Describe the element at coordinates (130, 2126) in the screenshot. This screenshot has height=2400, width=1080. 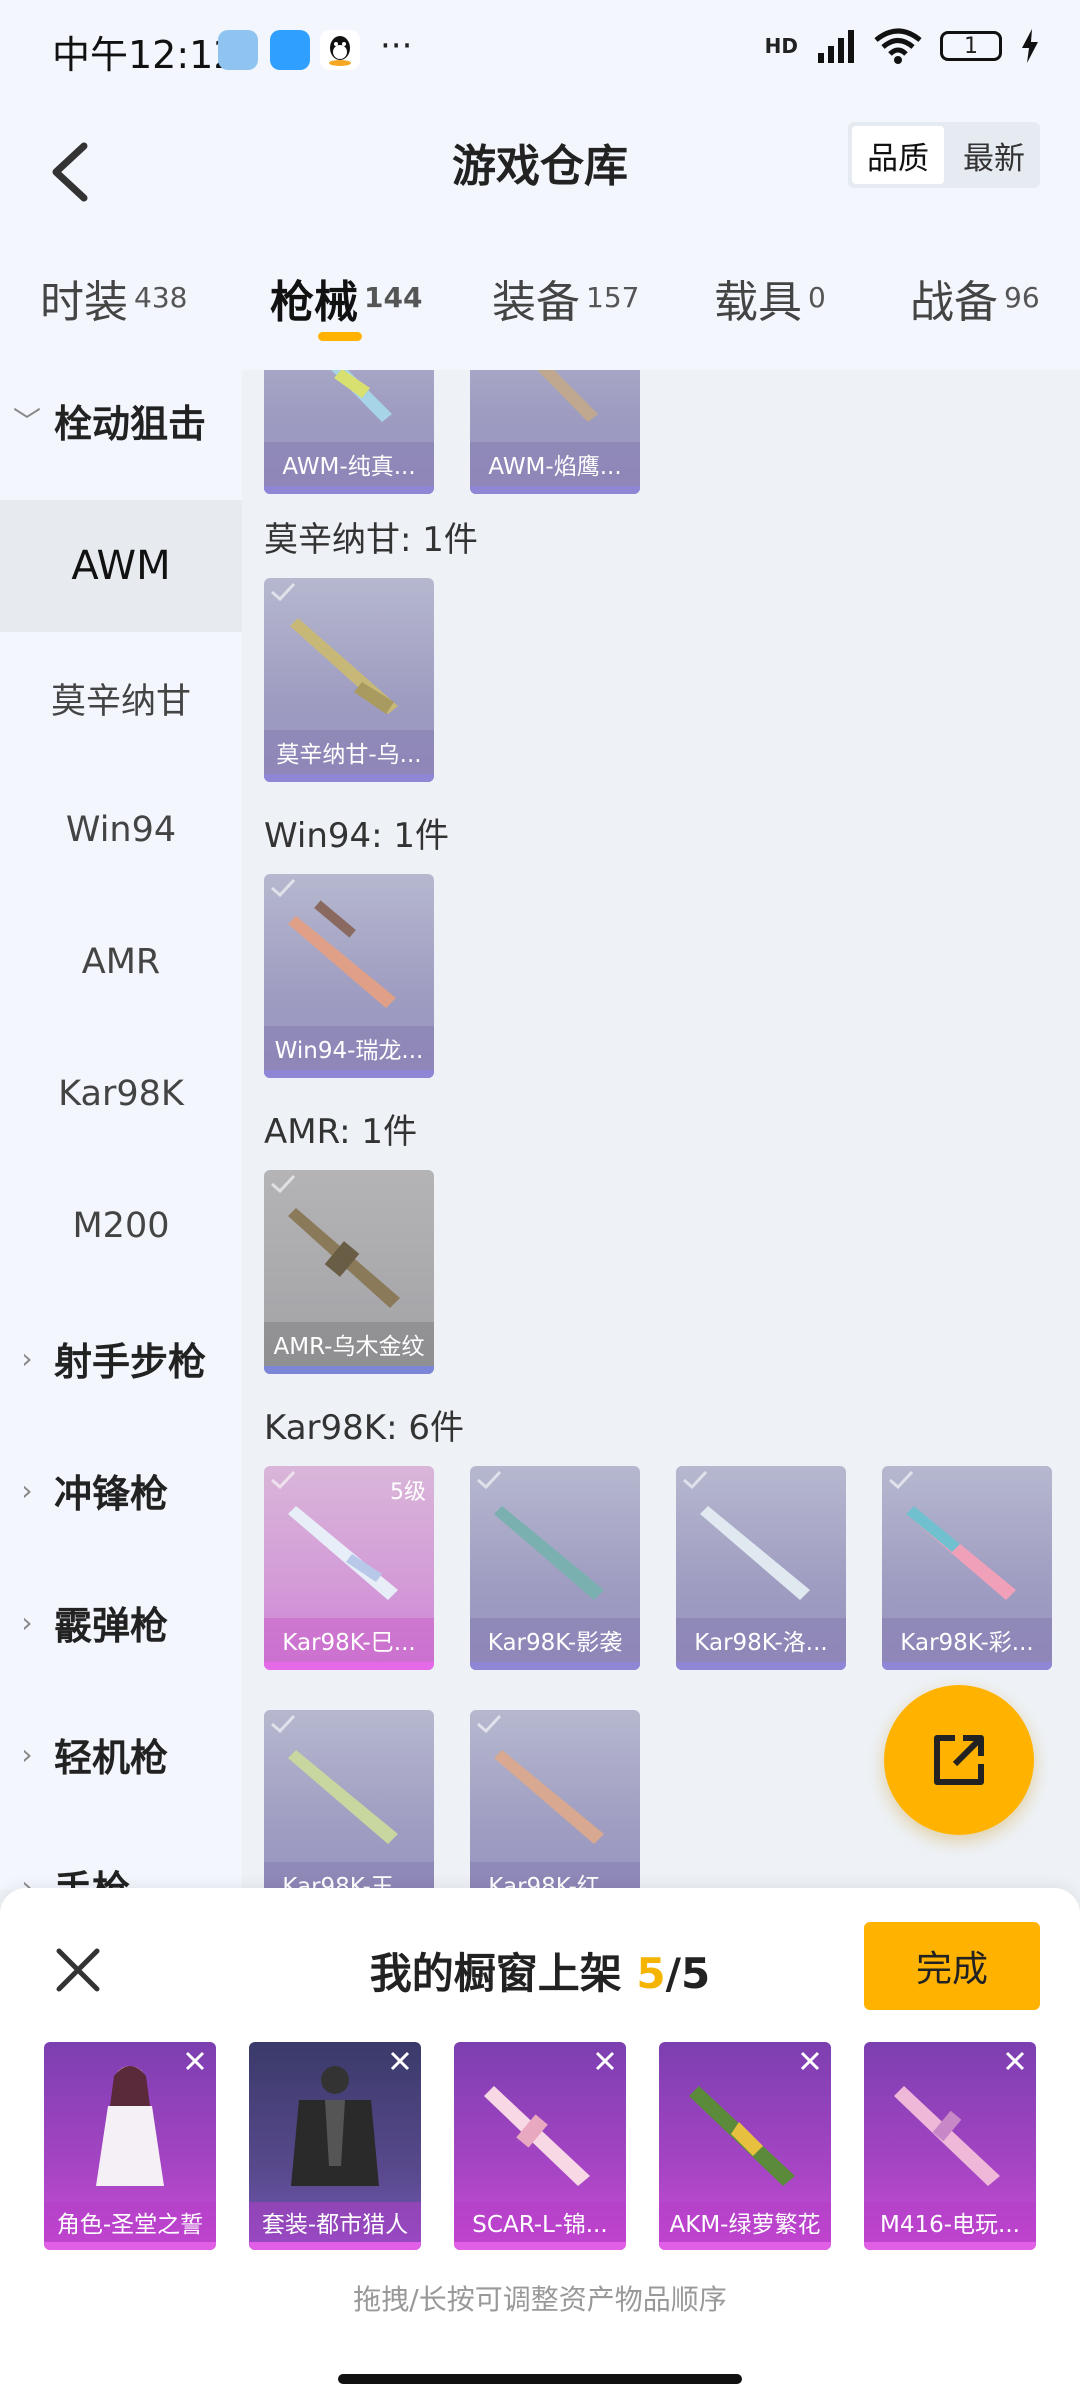
I see `character-icon` at that location.